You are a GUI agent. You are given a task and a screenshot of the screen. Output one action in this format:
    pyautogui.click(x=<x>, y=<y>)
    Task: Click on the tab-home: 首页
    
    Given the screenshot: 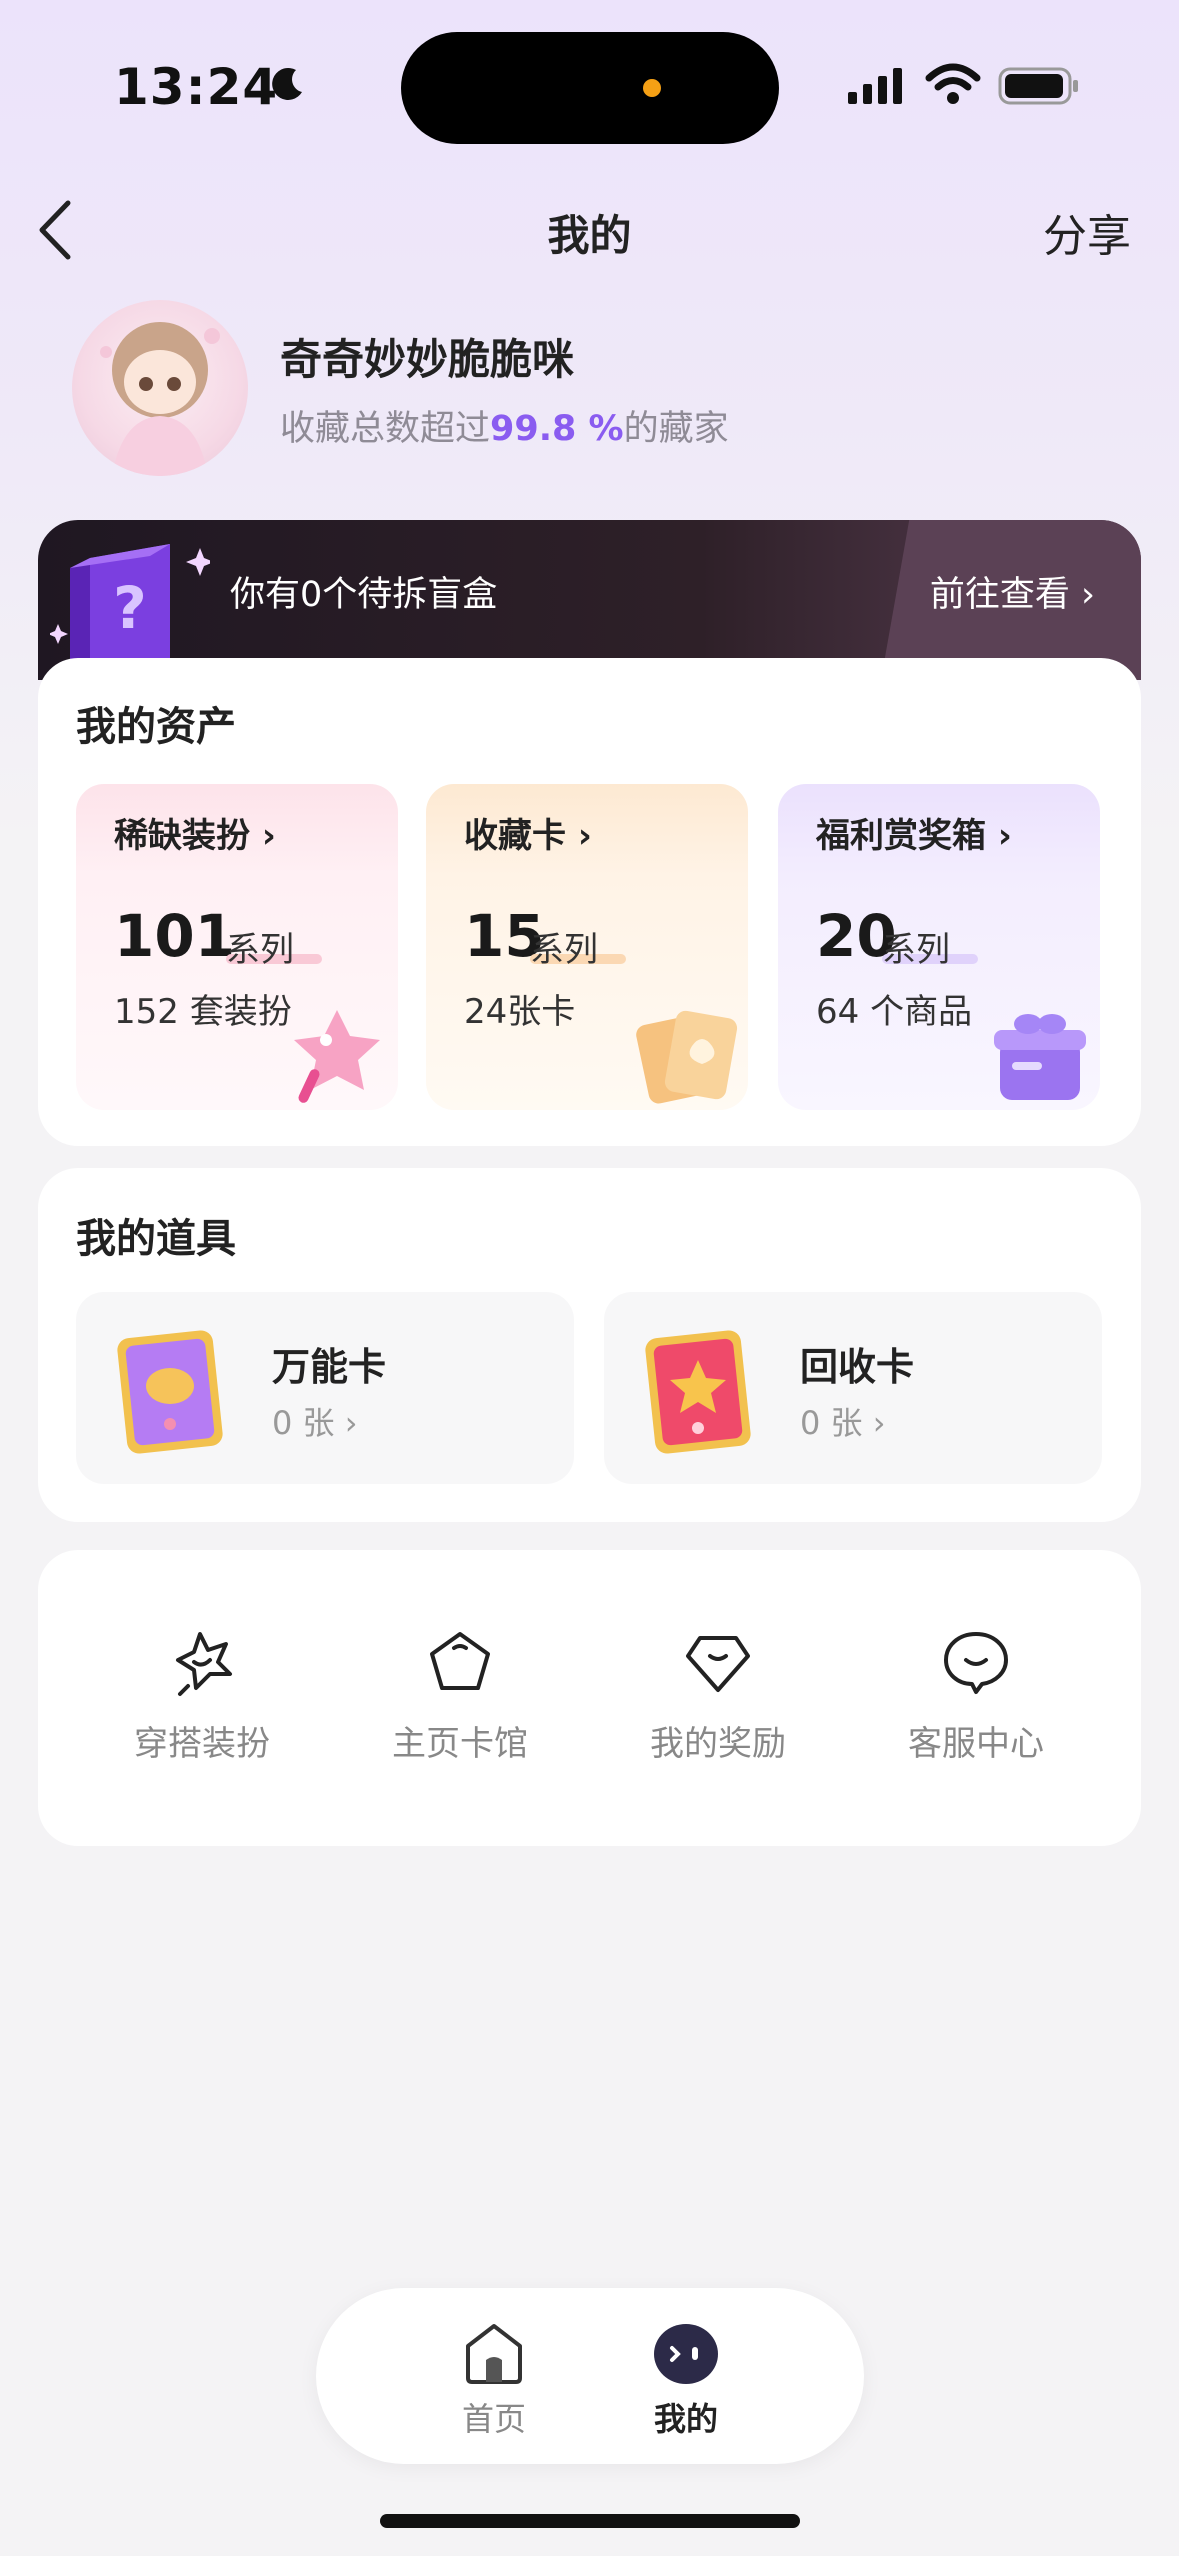 What is the action you would take?
    pyautogui.click(x=494, y=2379)
    